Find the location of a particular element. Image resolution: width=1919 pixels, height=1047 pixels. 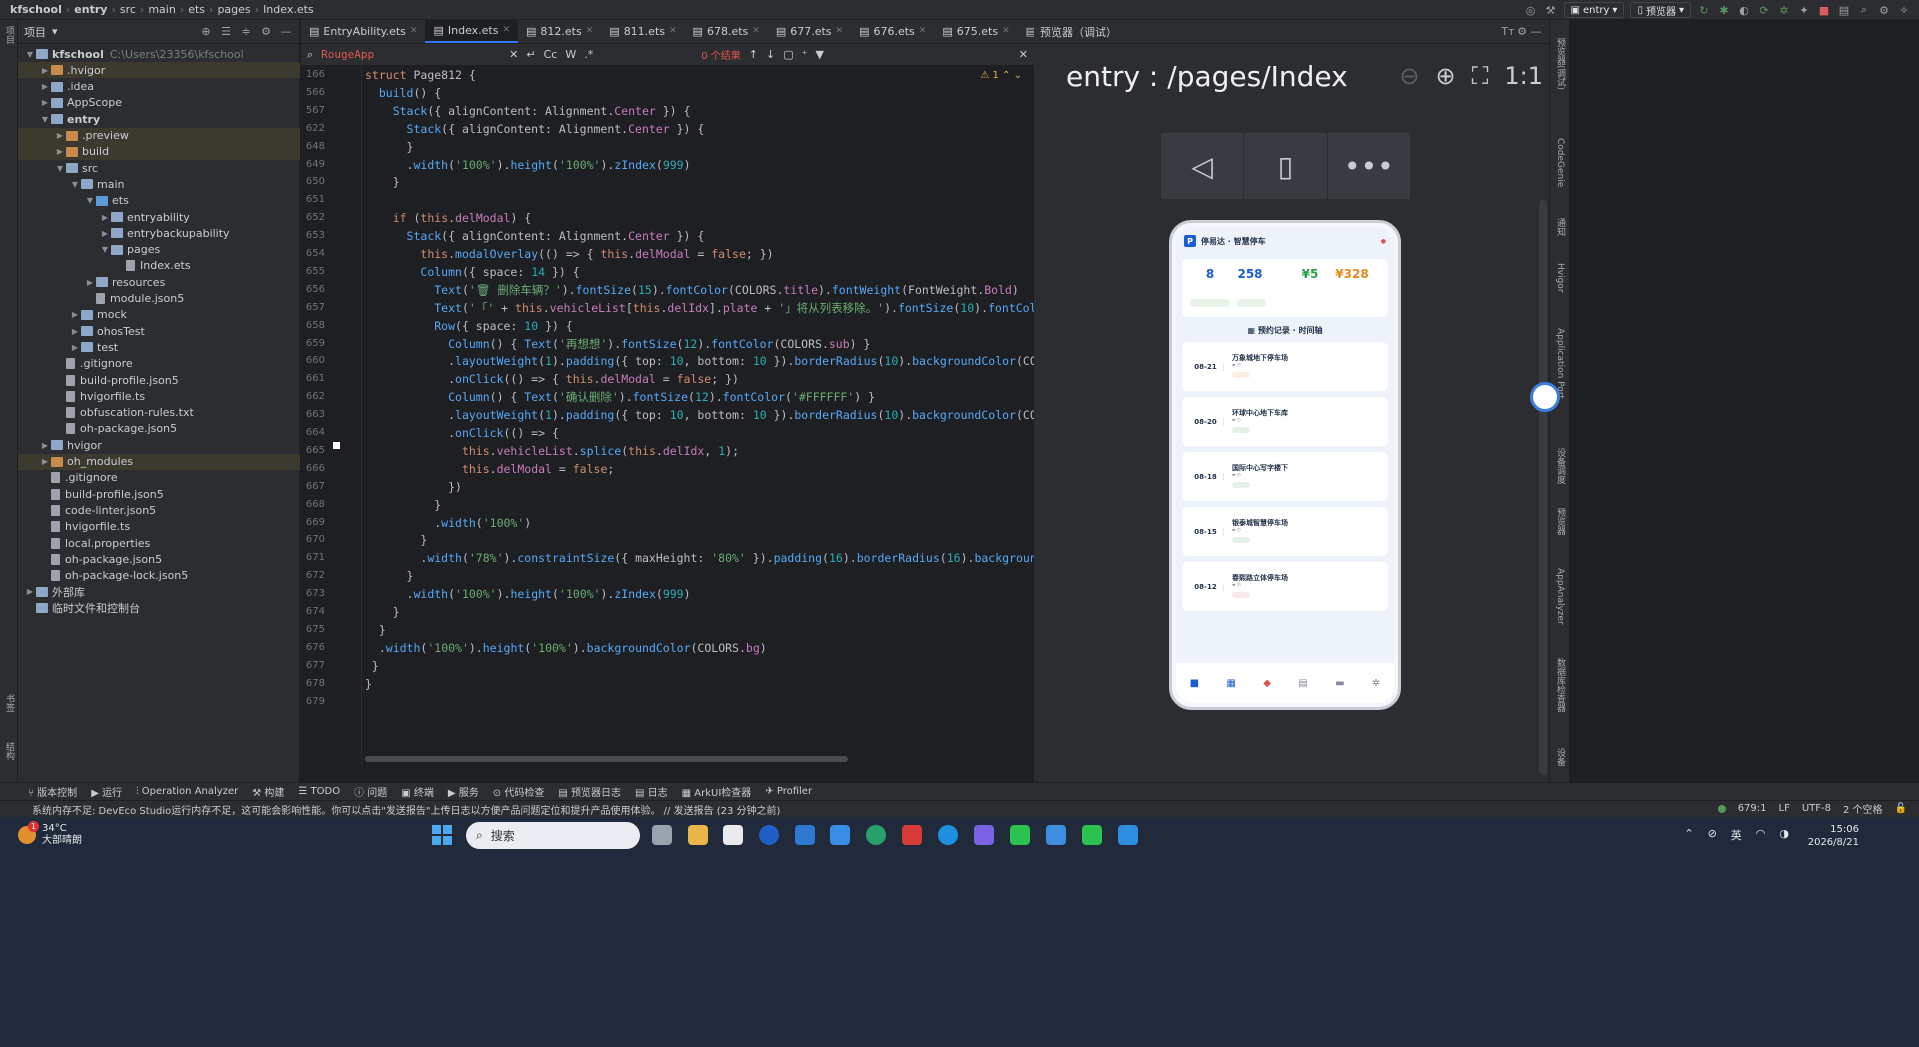

stop-icon: ■ is located at coordinates (1824, 10).